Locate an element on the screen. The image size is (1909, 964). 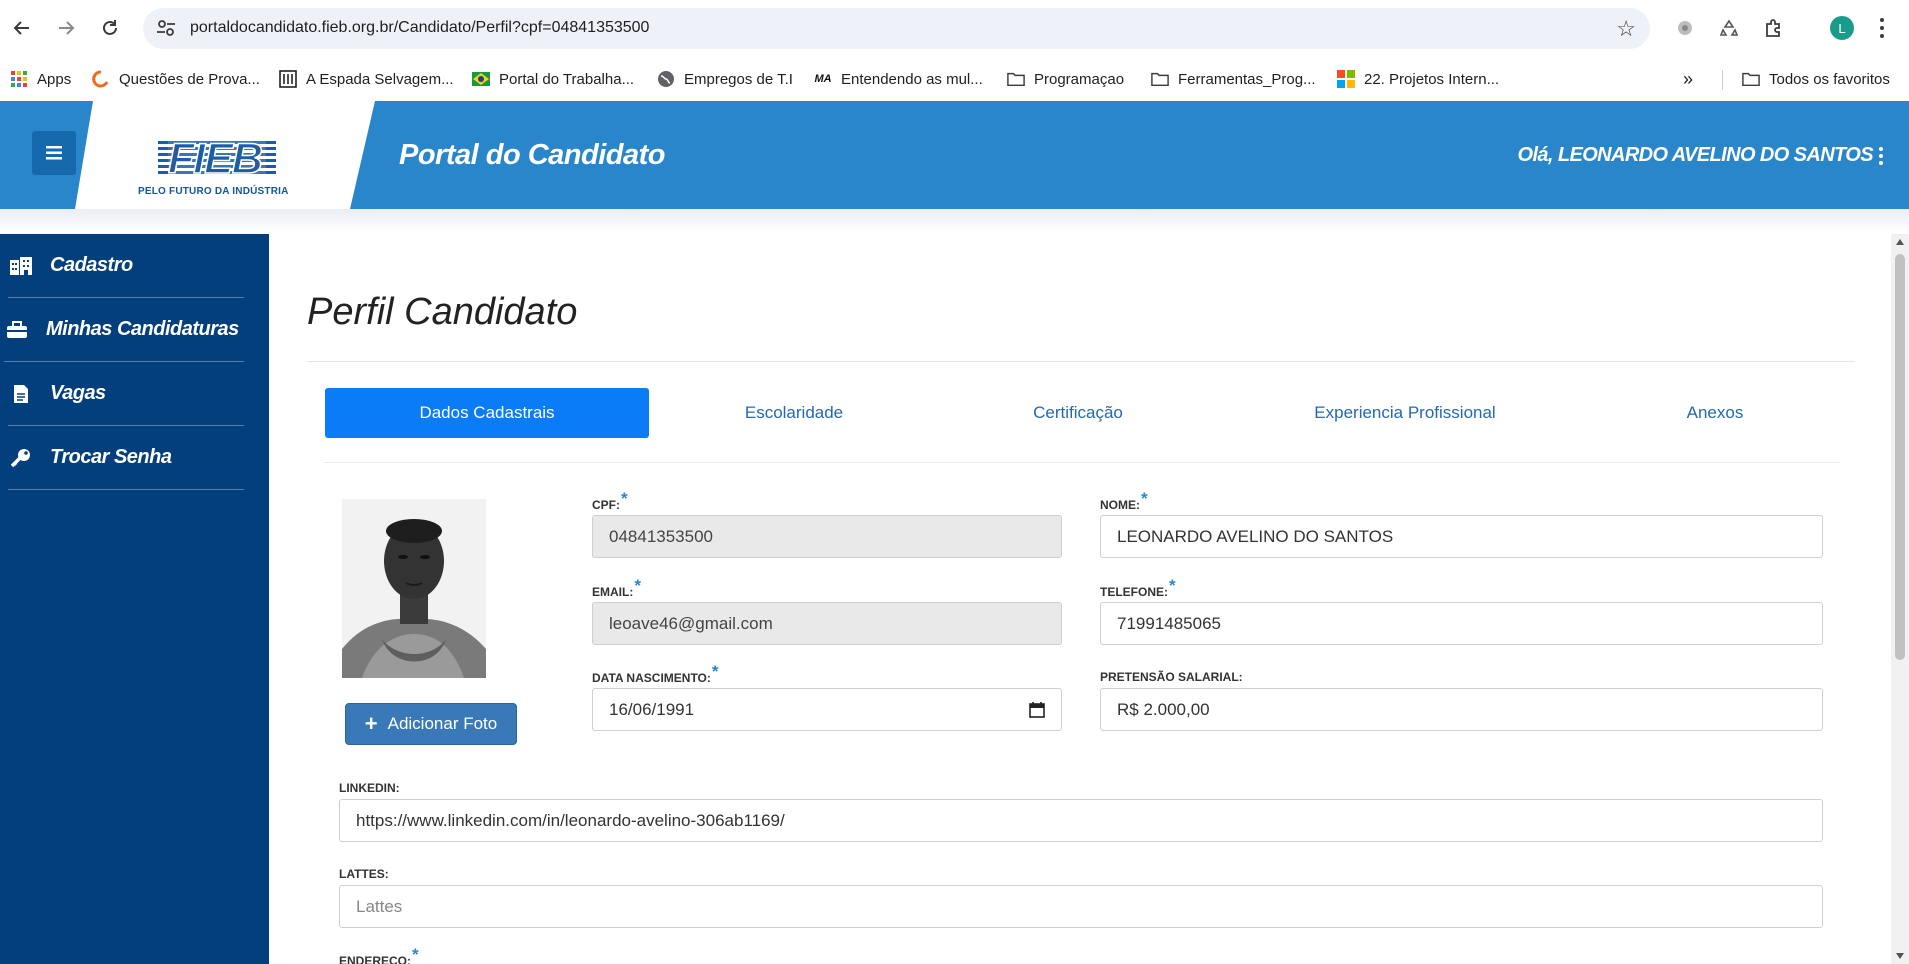
lattes-label: LATTES: is located at coordinates (364, 874).